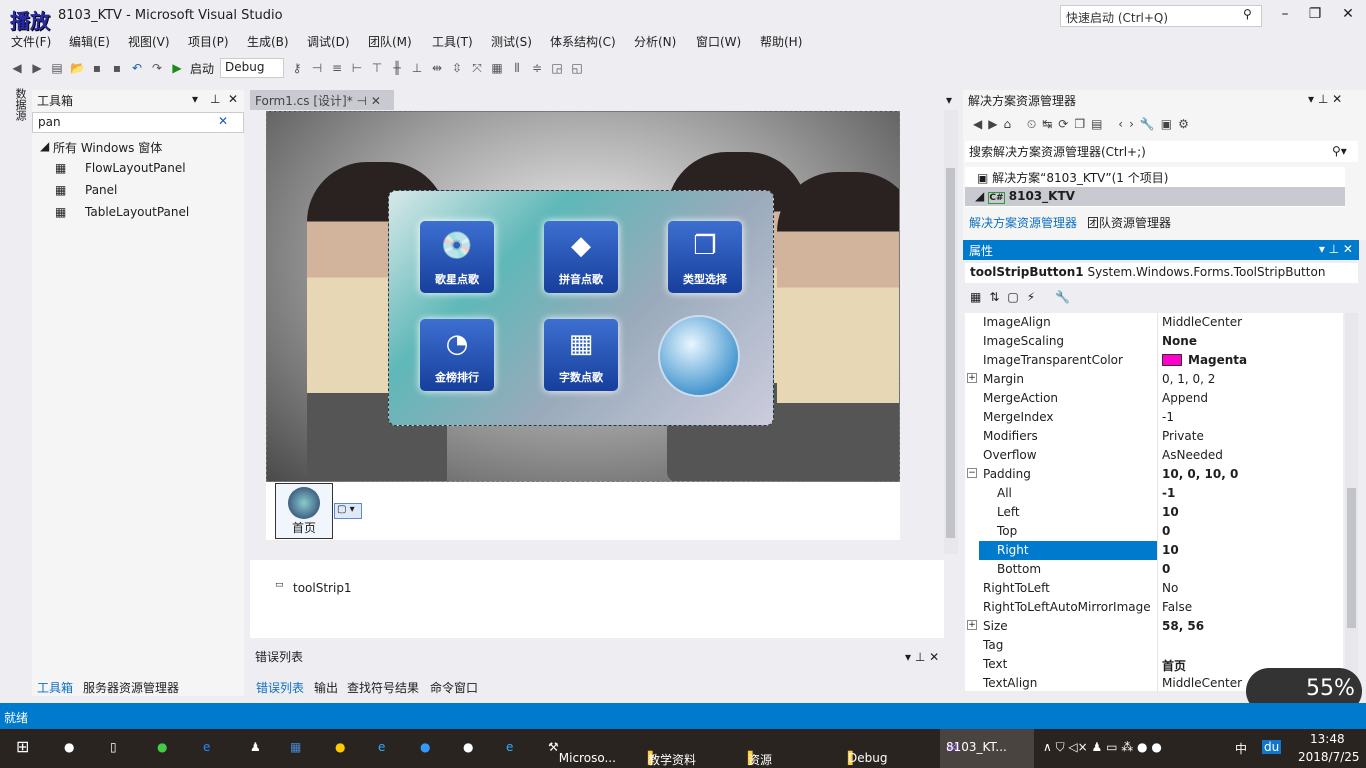 The image size is (1366, 768). What do you see at coordinates (1154, 626) in the screenshot?
I see `property-row: + Size 58, 56` at bounding box center [1154, 626].